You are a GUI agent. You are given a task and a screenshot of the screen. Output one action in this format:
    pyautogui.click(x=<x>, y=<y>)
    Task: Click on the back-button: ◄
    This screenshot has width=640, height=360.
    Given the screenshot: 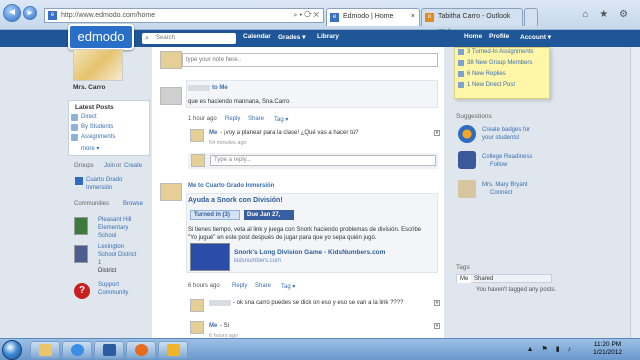 What is the action you would take?
    pyautogui.click(x=12, y=13)
    